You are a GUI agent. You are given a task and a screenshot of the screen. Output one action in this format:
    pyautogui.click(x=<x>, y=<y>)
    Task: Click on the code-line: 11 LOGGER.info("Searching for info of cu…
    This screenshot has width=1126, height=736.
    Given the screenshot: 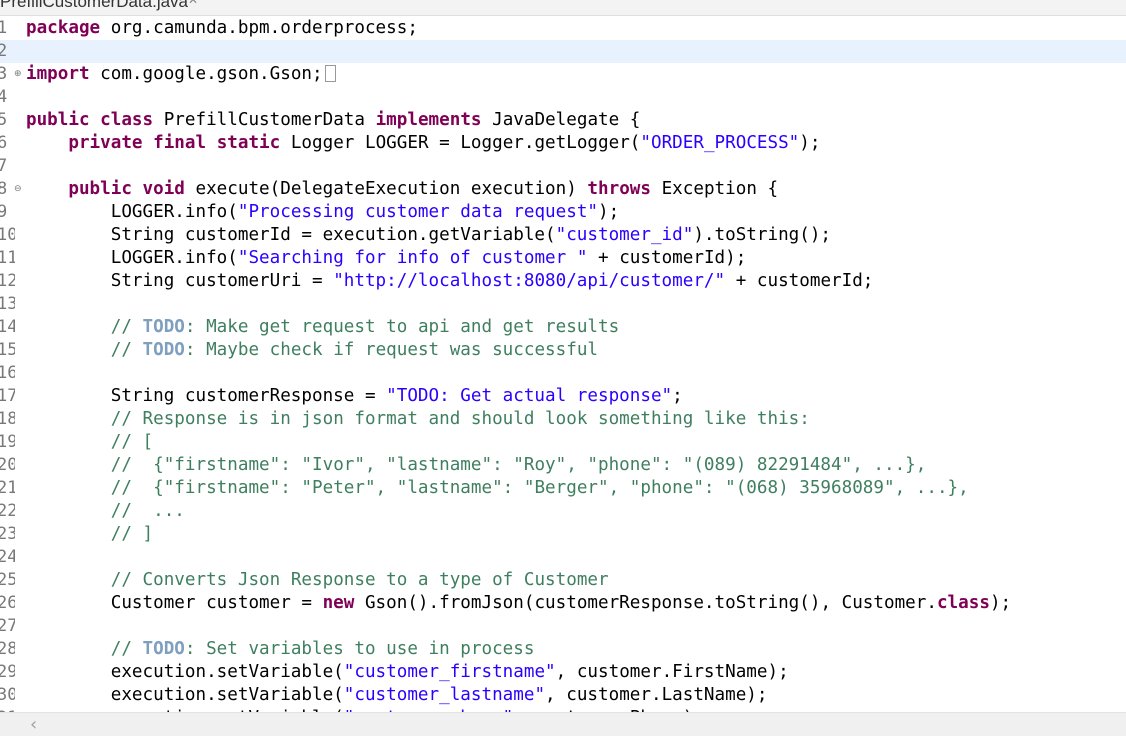 What is the action you would take?
    pyautogui.click(x=563, y=258)
    